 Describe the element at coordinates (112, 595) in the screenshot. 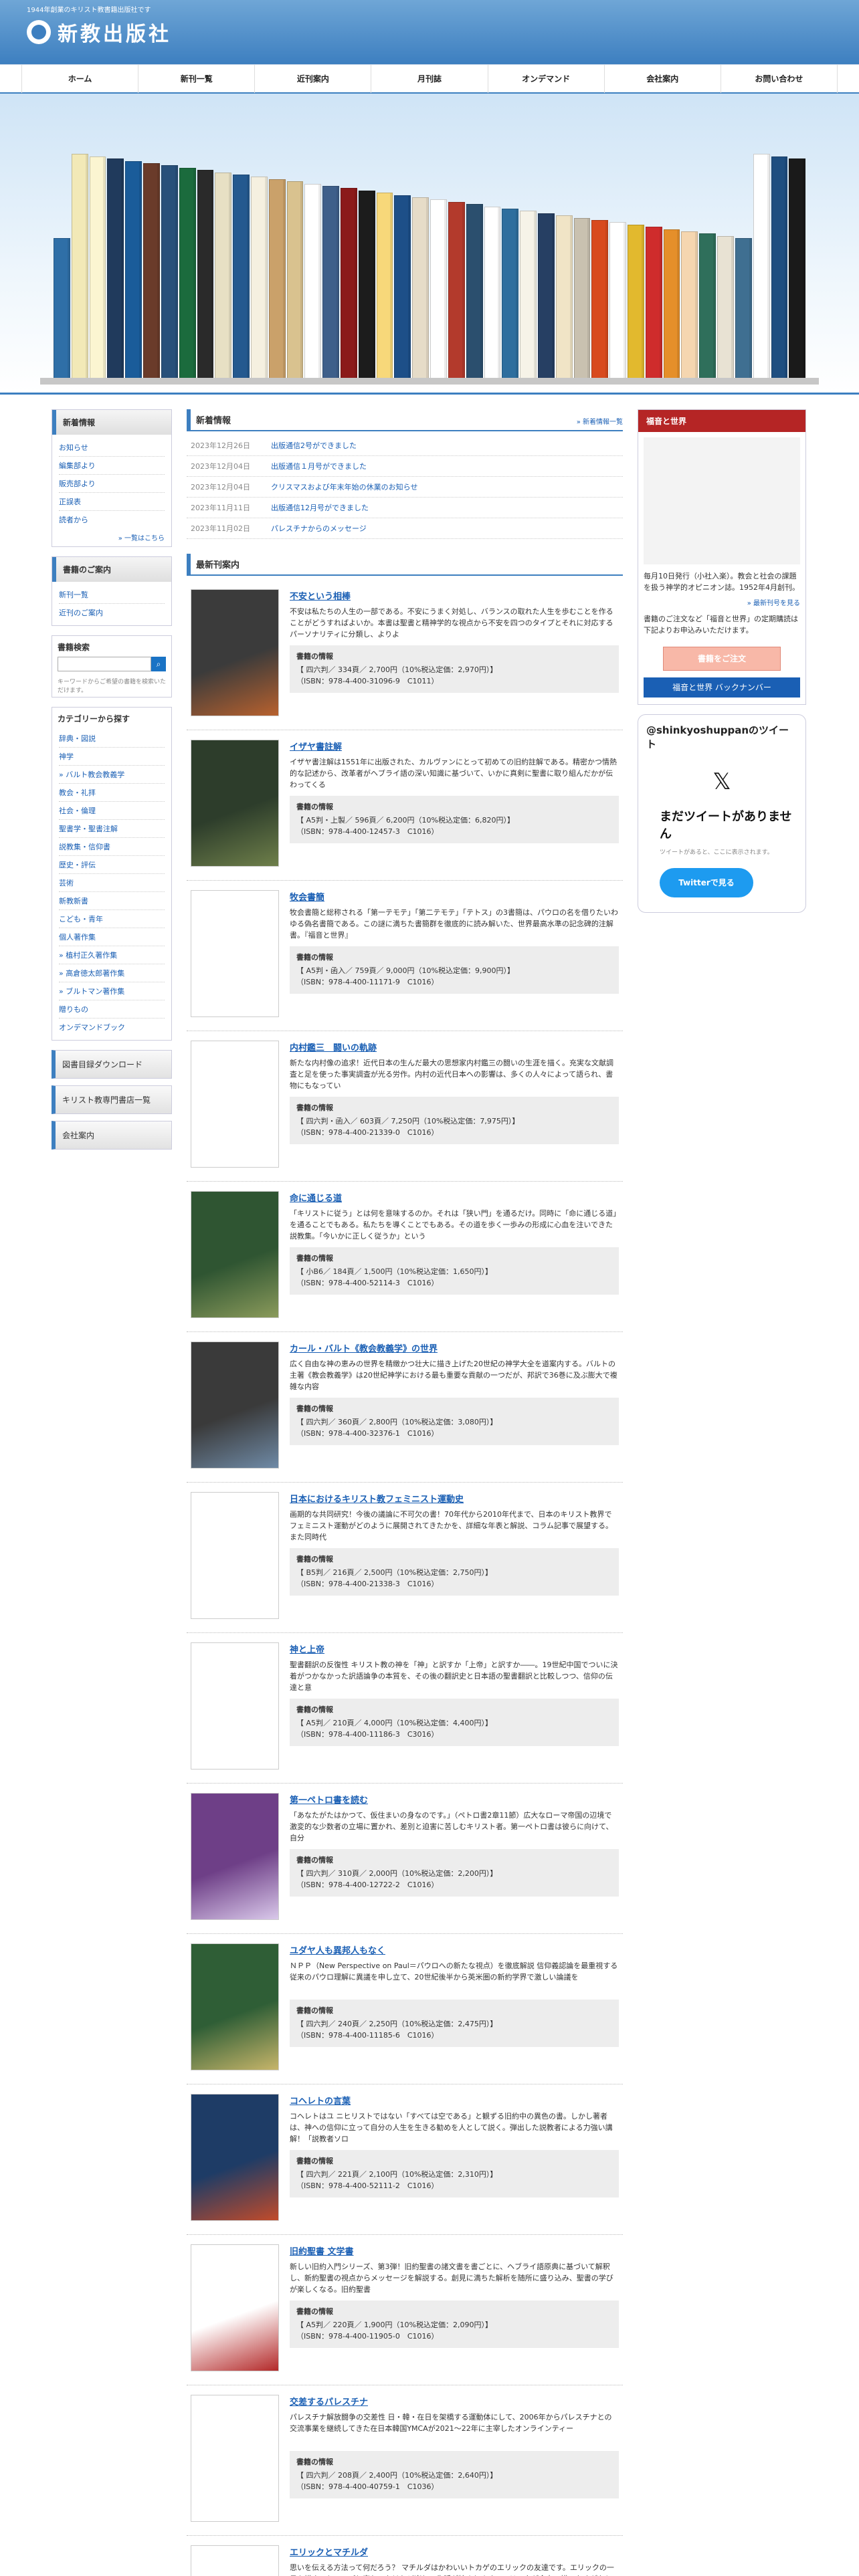

I see `sidebar-item-new-list: 新刊一覧` at that location.